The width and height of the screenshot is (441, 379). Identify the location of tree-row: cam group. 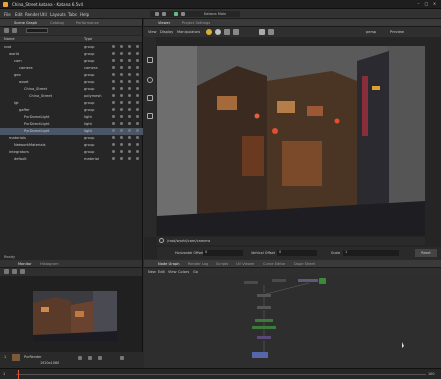
(71, 61).